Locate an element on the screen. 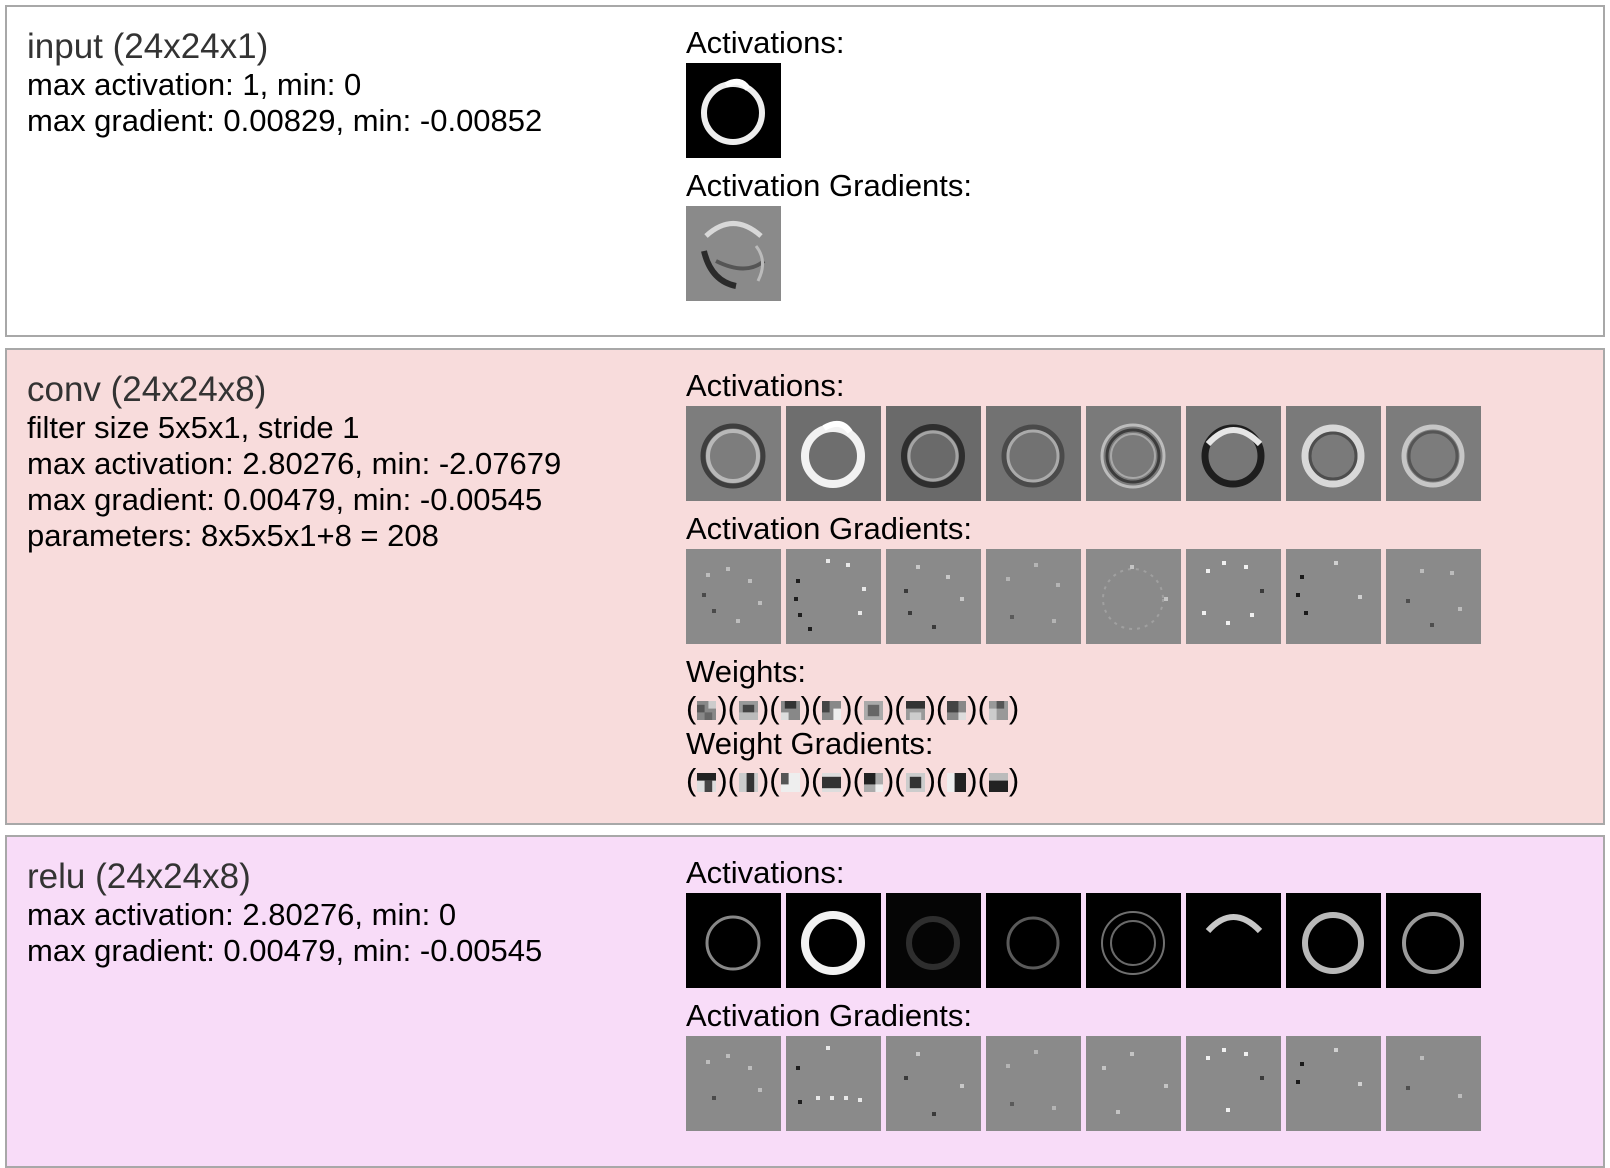 The width and height of the screenshot is (1610, 1168). layer-stat: filter size 5x5x1, stride 1 is located at coordinates (193, 427).